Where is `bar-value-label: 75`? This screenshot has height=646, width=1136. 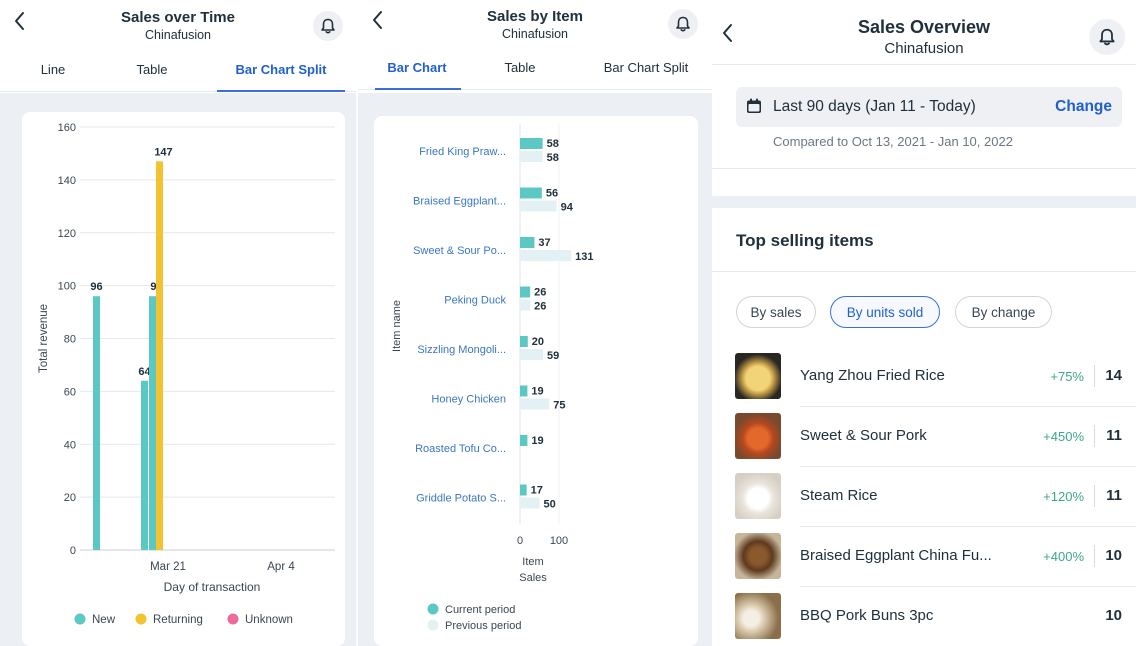 bar-value-label: 75 is located at coordinates (559, 406).